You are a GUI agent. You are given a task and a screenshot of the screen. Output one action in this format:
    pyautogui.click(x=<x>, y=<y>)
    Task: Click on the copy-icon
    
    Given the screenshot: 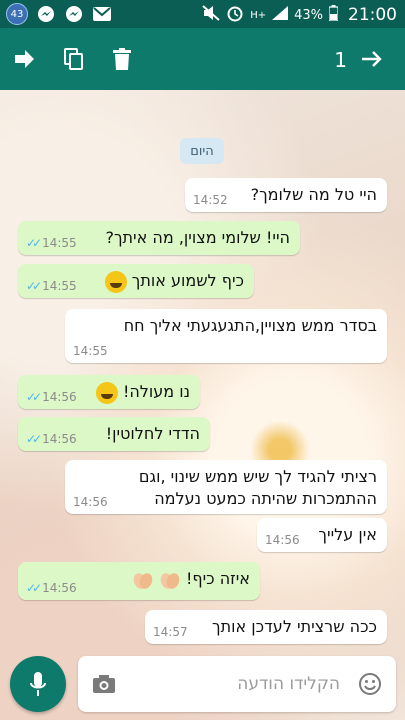 What is the action you would take?
    pyautogui.click(x=73, y=59)
    